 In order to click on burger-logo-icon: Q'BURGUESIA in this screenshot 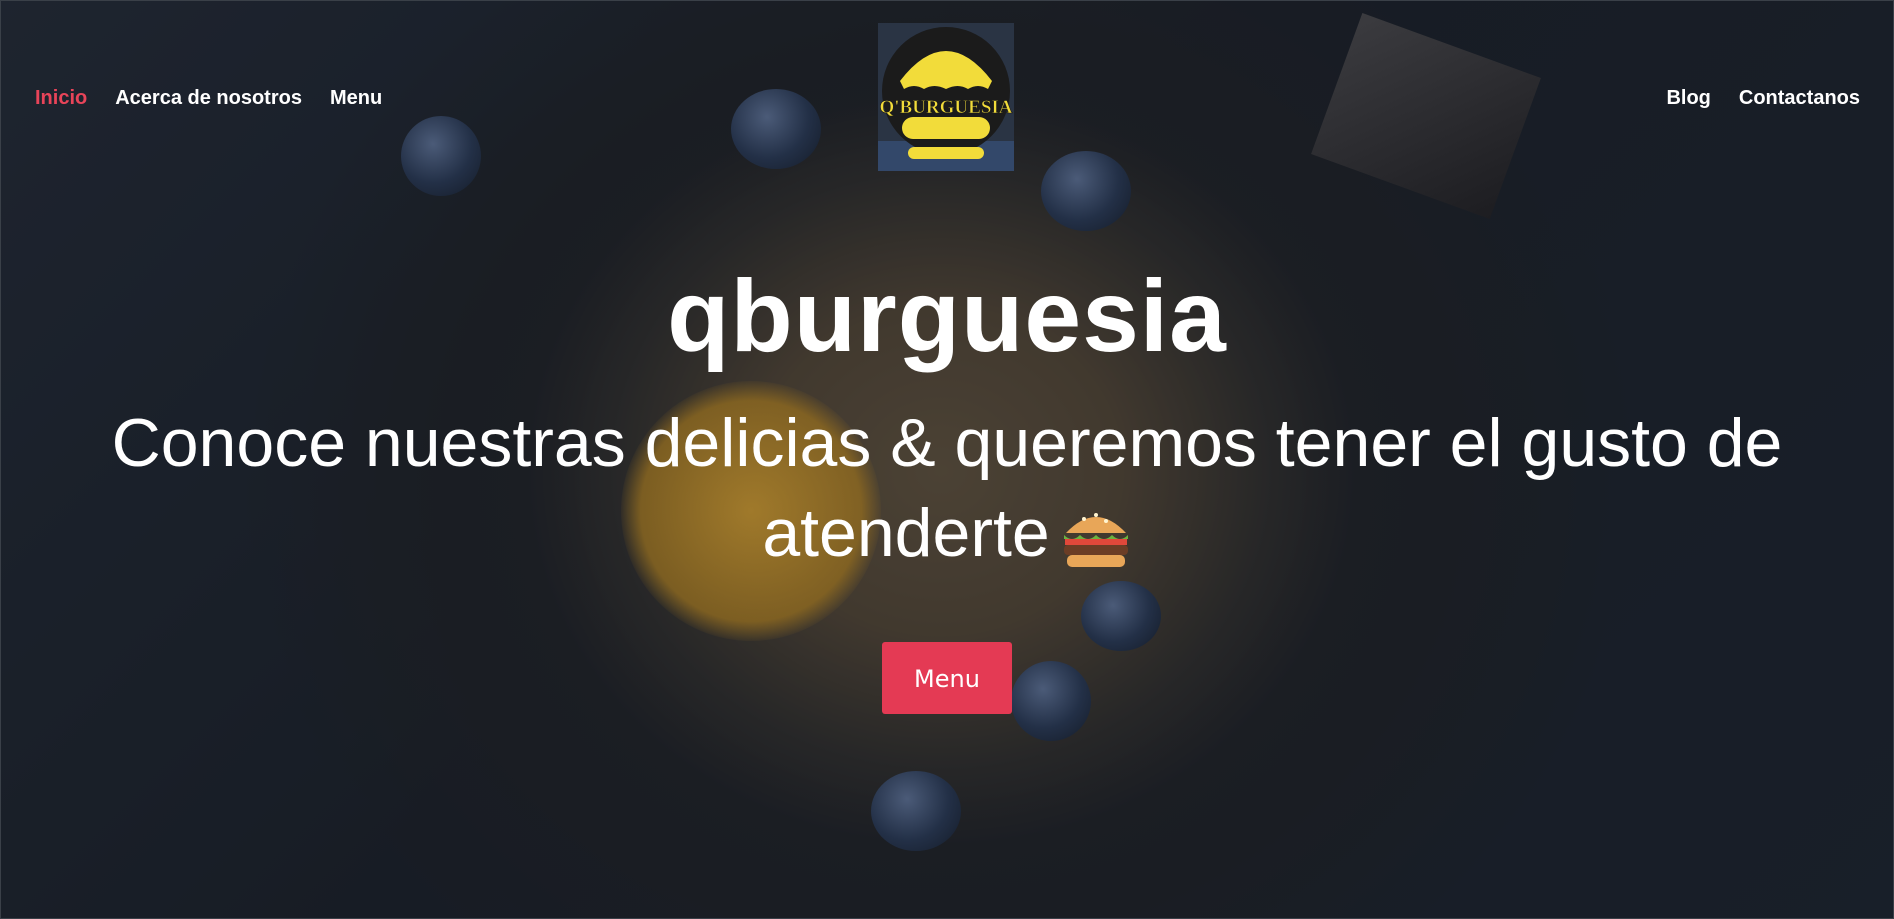, I will do `click(946, 97)`.